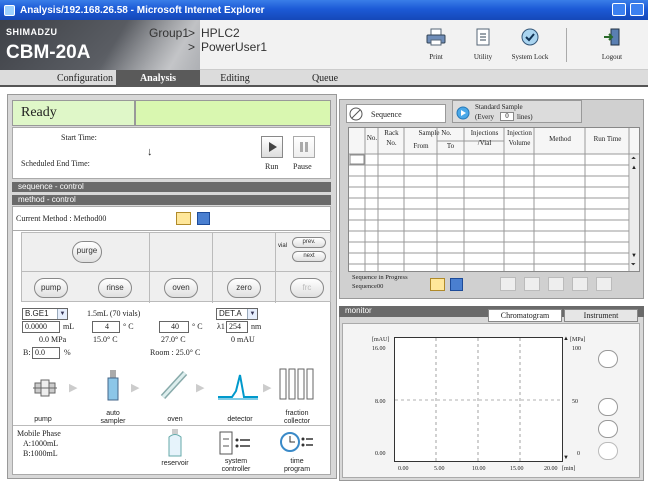  What do you see at coordinates (637, 9) in the screenshot?
I see `maximize-button` at bounding box center [637, 9].